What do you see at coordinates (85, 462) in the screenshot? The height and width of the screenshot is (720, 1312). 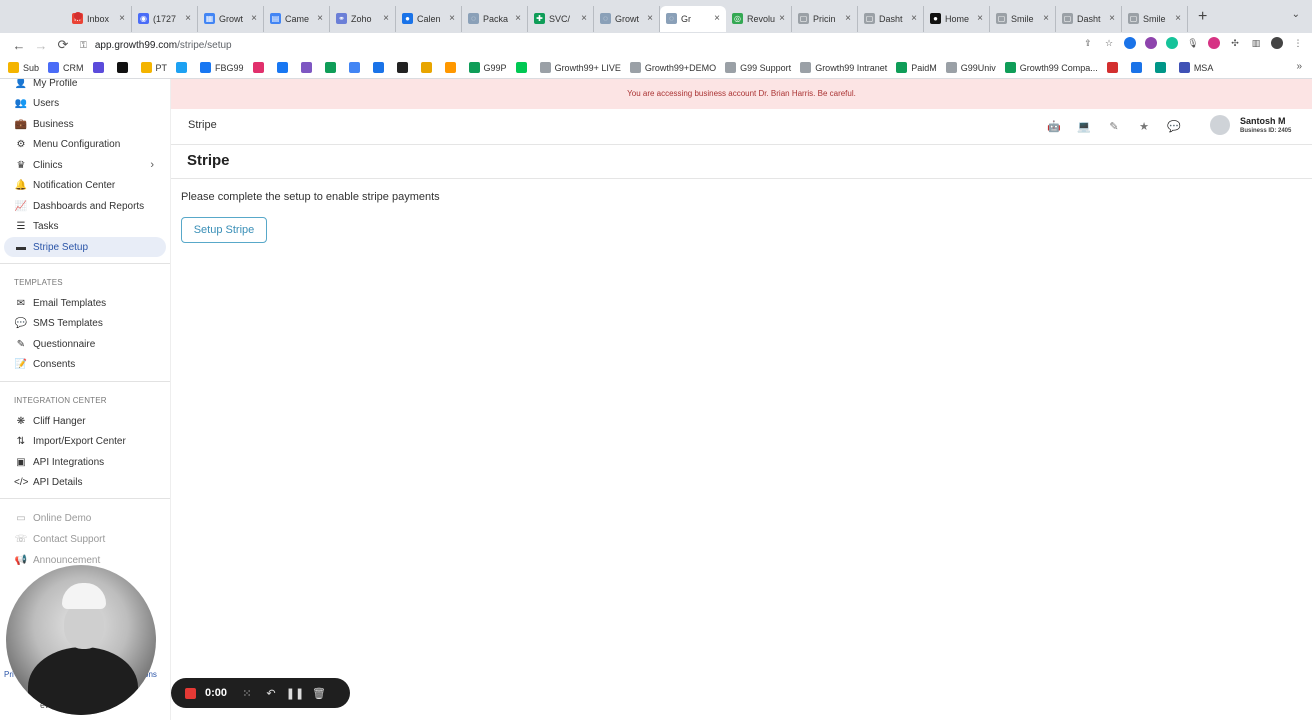 I see `sidebar-item-api-integrations: ▣ API Integrations` at bounding box center [85, 462].